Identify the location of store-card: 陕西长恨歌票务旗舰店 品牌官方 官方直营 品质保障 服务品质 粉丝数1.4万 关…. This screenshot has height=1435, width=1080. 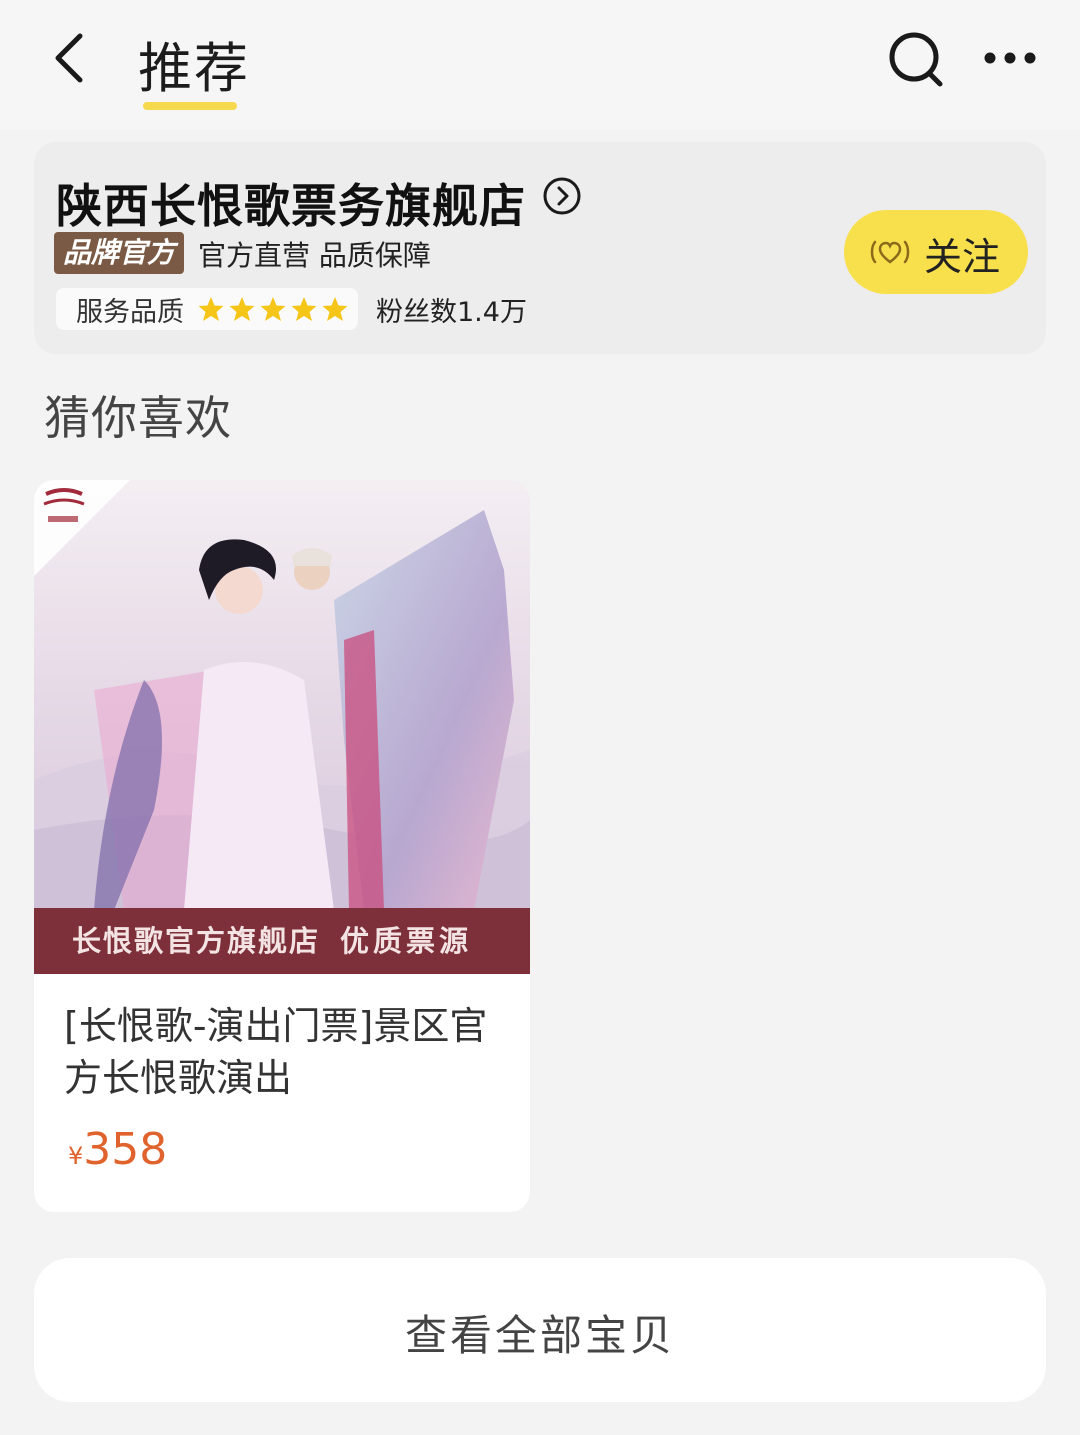
(540, 248).